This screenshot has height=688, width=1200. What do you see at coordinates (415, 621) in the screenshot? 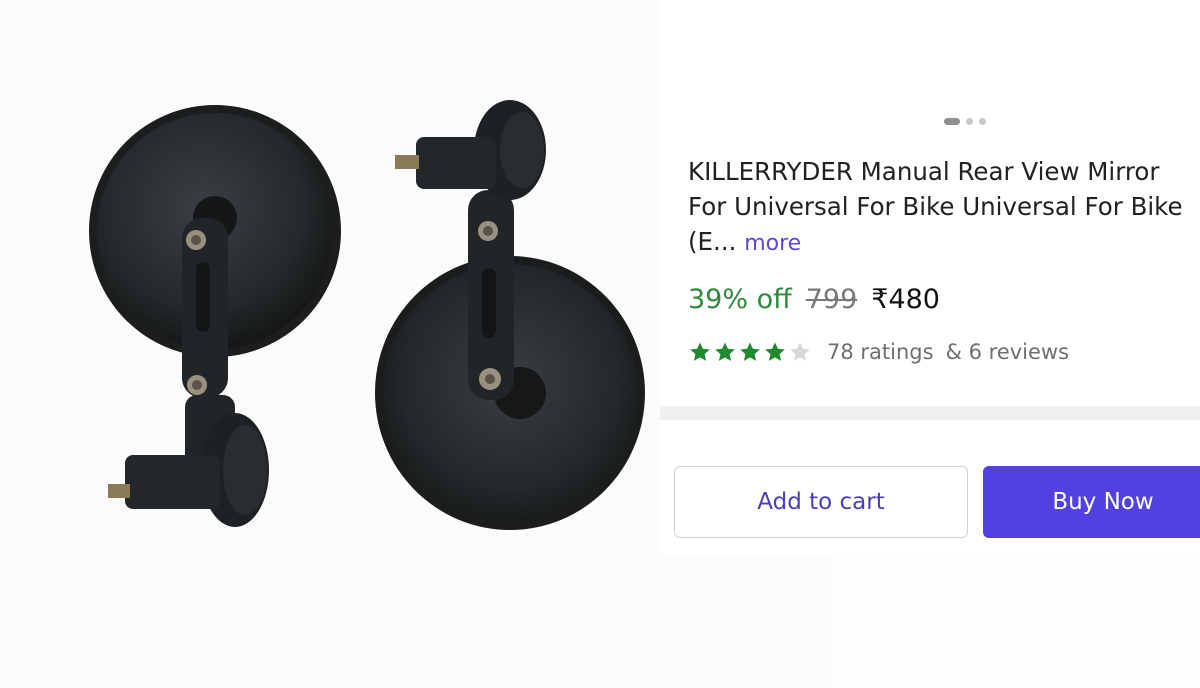
I see `image-bottom-area` at bounding box center [415, 621].